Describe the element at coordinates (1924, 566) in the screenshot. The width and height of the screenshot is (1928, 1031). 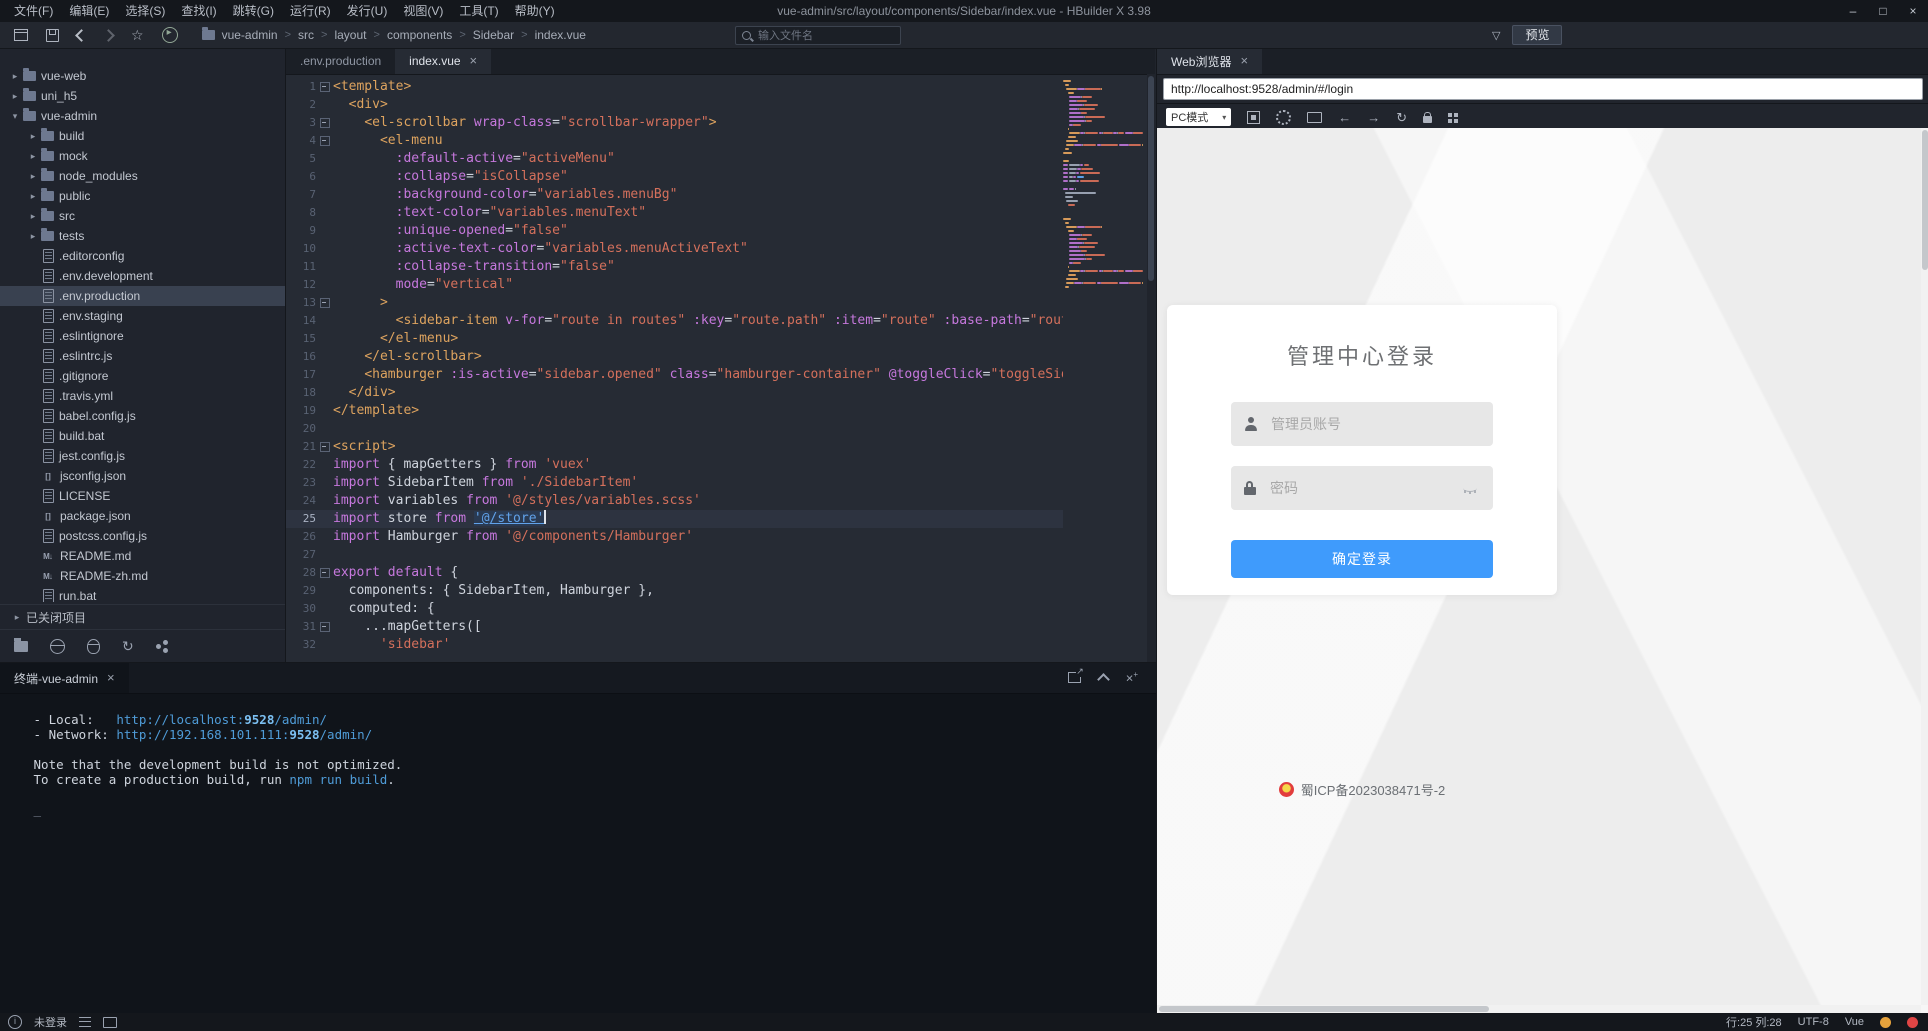
I see `browser-vertical-scrollbar` at that location.